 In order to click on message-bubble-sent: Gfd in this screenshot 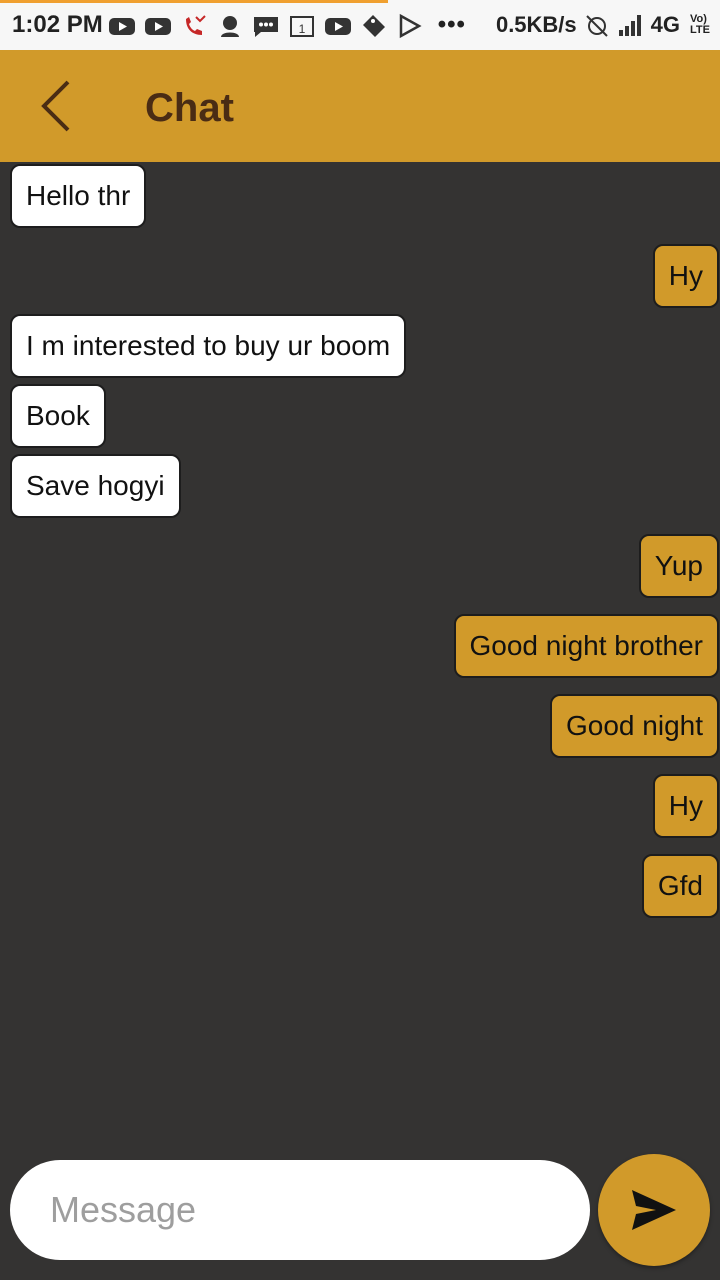, I will do `click(680, 886)`.